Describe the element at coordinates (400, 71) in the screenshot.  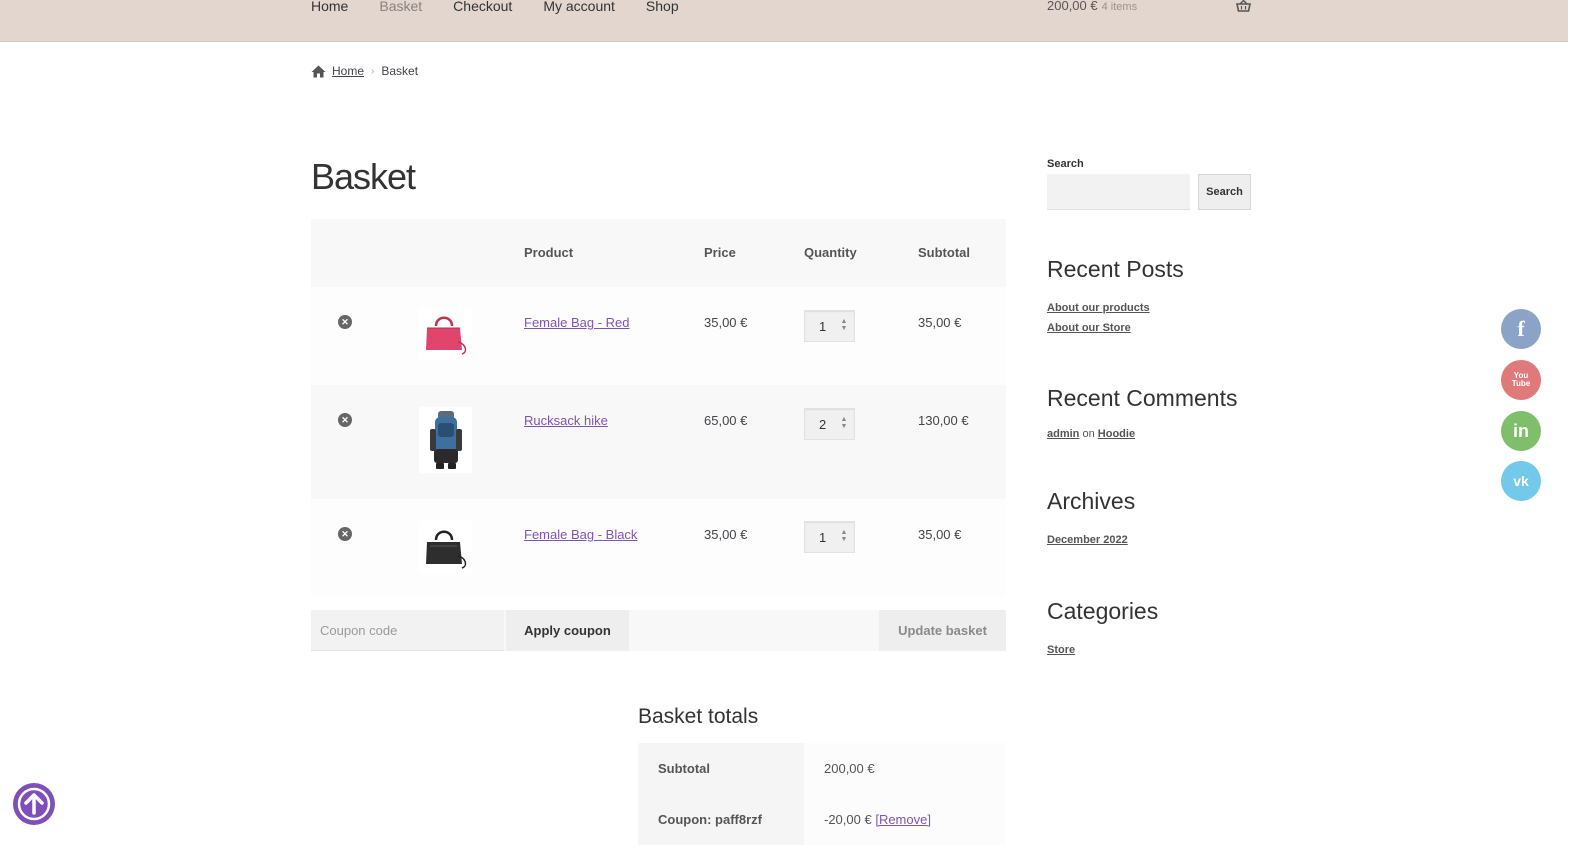
I see `breadcrumb-current: Basket` at that location.